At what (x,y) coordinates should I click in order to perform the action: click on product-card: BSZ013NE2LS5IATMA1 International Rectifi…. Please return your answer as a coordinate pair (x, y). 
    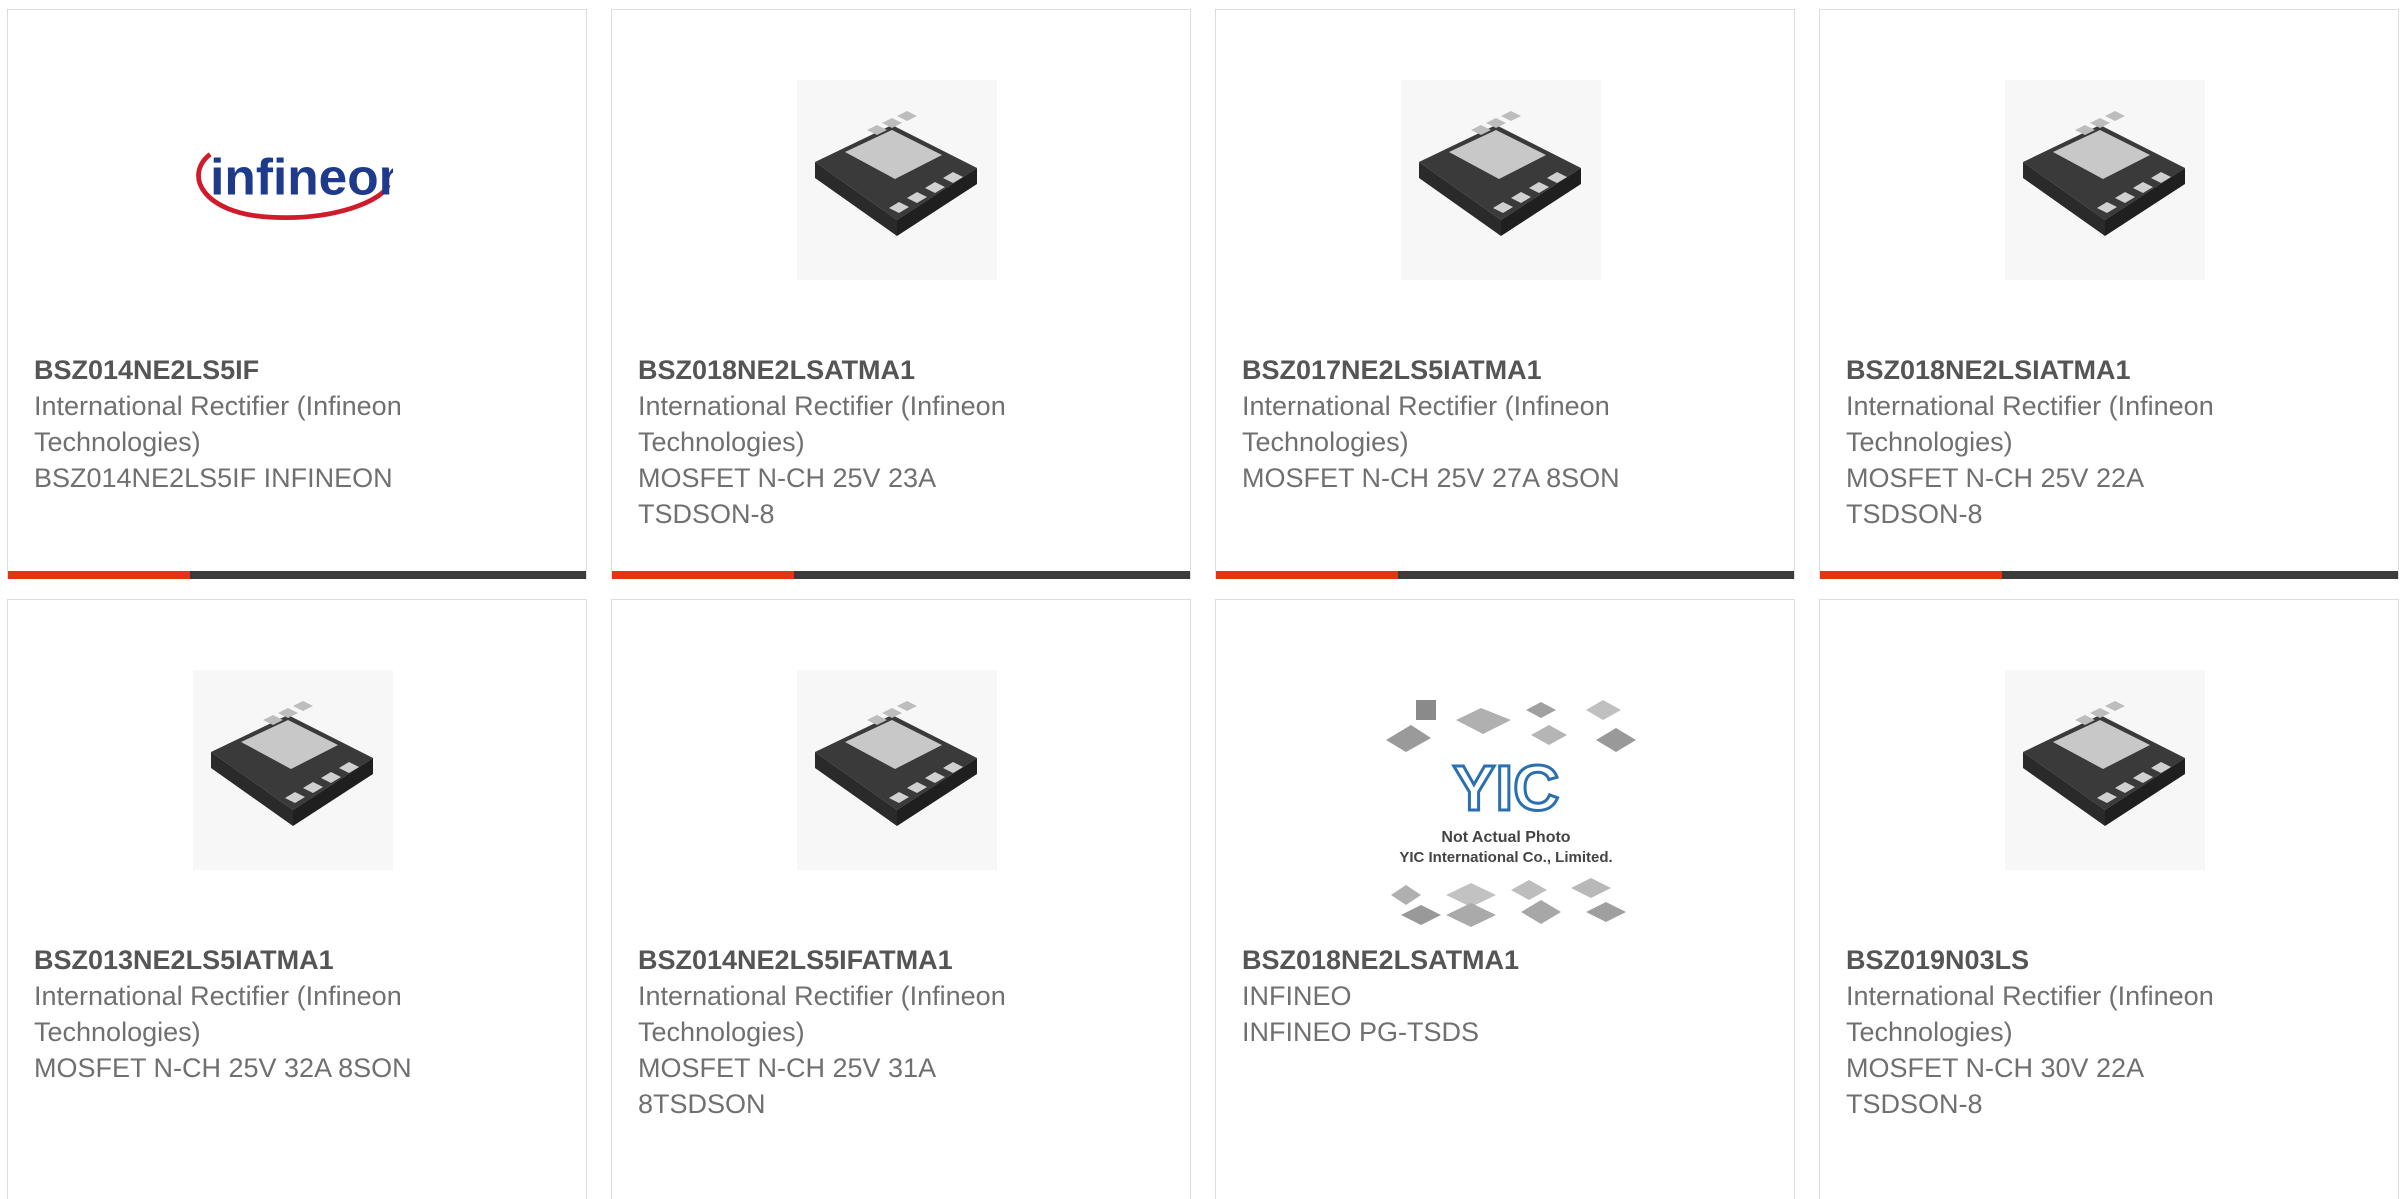
    Looking at the image, I should click on (297, 899).